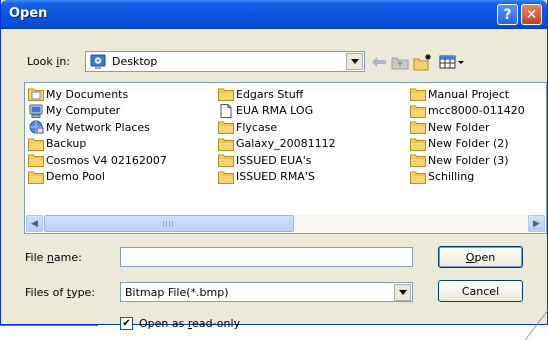 This screenshot has width=548, height=340. I want to click on scrollbar-grip, so click(169, 224).